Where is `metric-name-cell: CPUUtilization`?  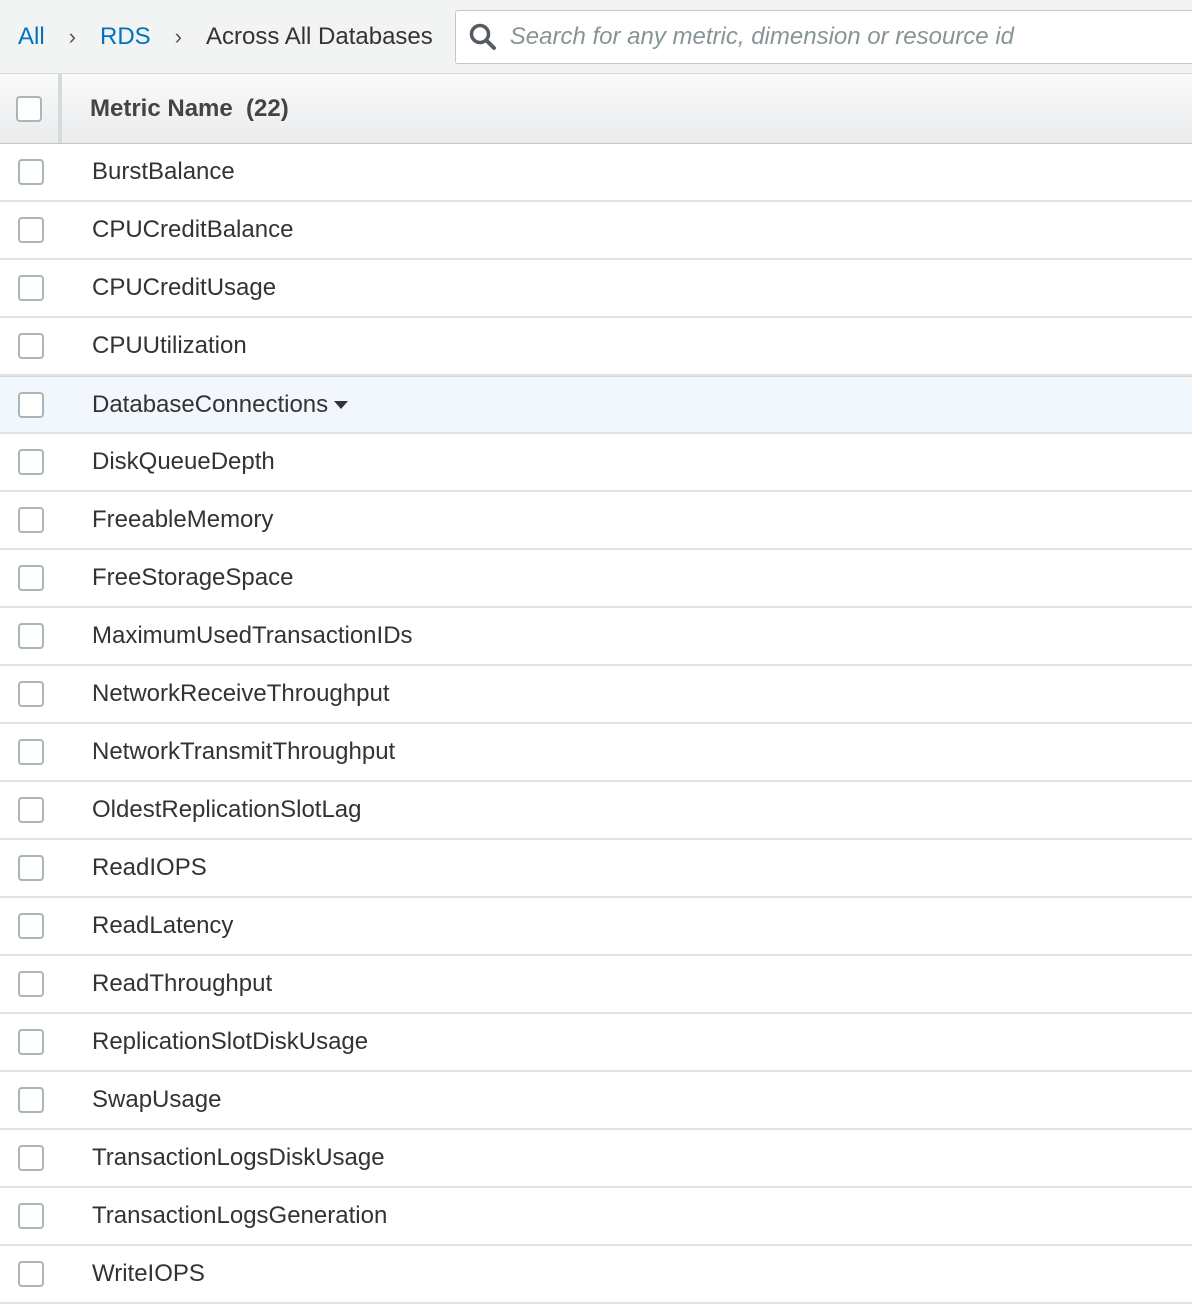
metric-name-cell: CPUUtilization is located at coordinates (154, 346).